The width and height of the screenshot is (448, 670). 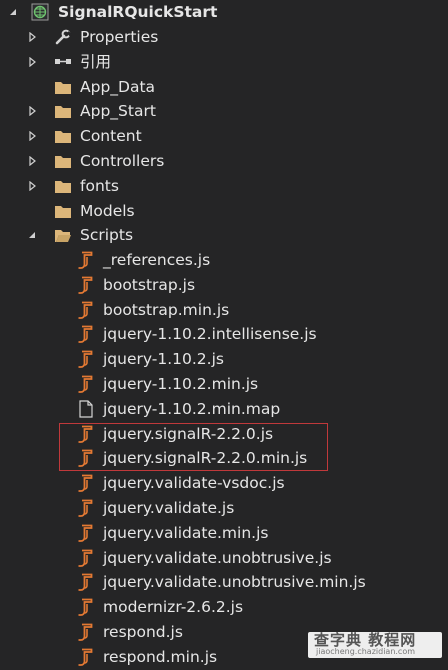 I want to click on tree-item-label: jquery-1.10.2.intellisense.js, so click(x=210, y=334).